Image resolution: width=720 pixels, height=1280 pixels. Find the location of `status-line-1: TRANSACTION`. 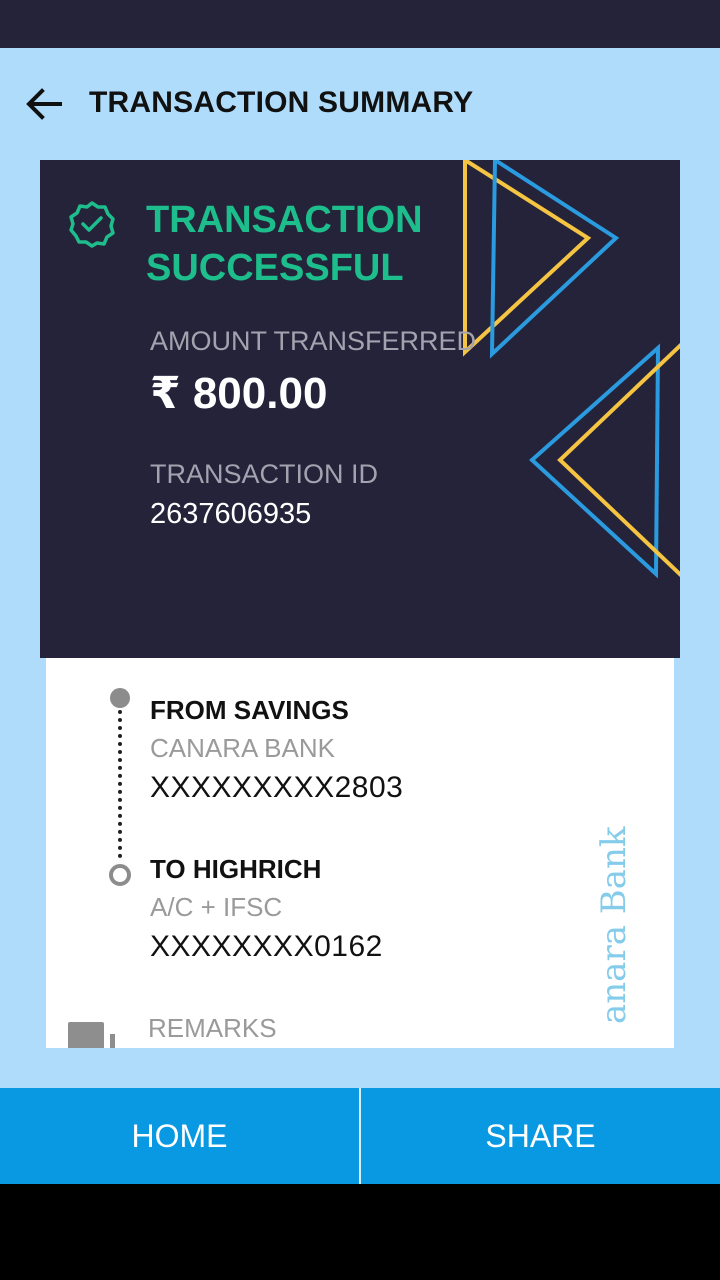

status-line-1: TRANSACTION is located at coordinates (284, 220).